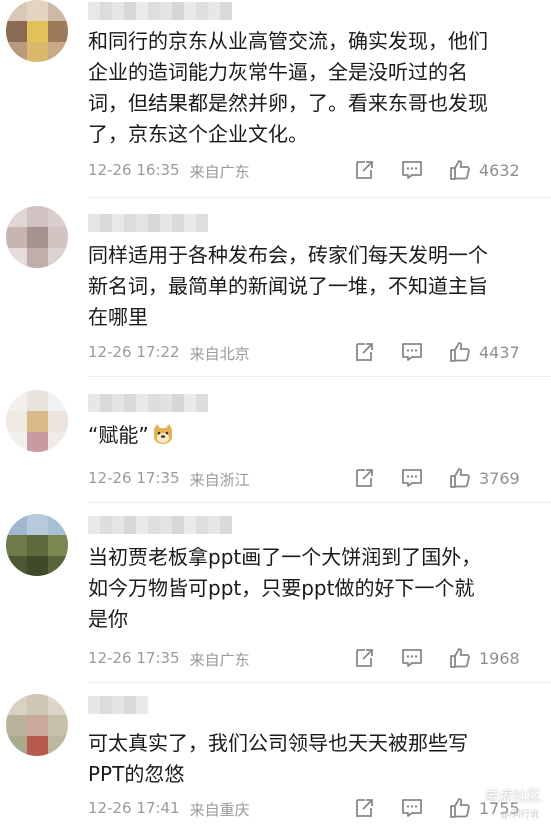  I want to click on comment-meta: 12-26 17:35 来自浙江, so click(169, 479).